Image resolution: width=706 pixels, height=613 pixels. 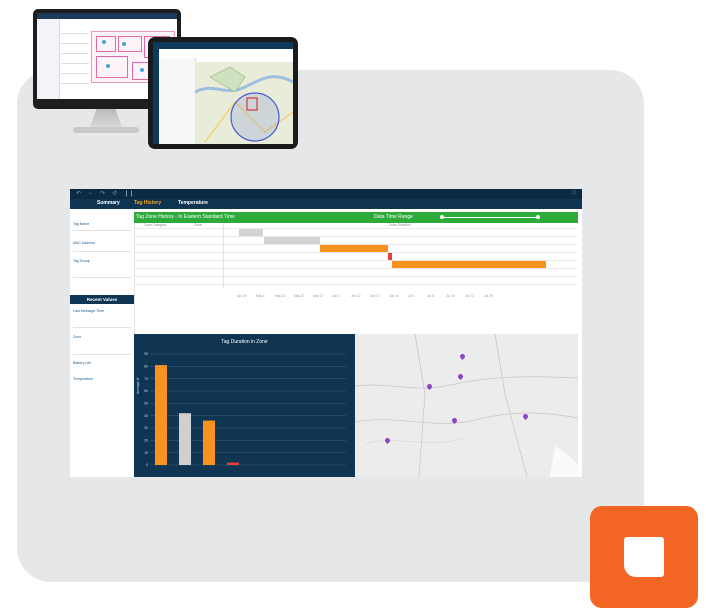 What do you see at coordinates (114, 193) in the screenshot?
I see `reset-icon: ↺` at bounding box center [114, 193].